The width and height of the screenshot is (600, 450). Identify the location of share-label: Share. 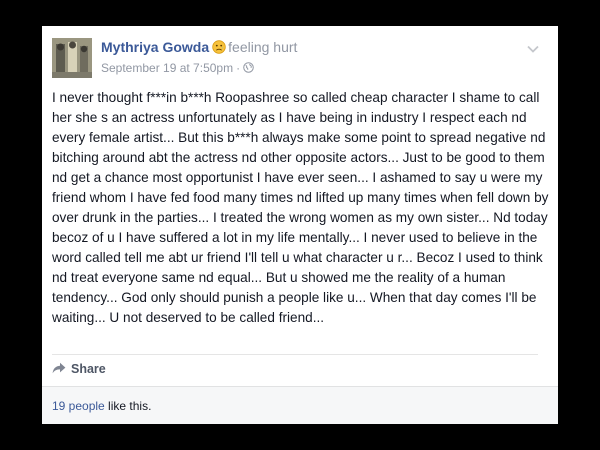
(88, 369).